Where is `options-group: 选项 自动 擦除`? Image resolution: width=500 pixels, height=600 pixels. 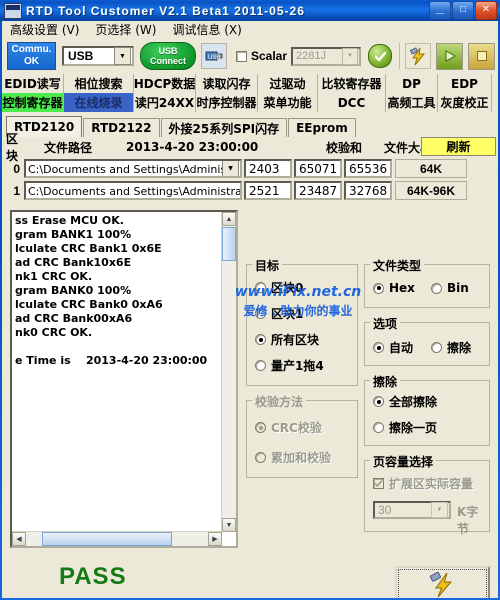
options-group: 选项 自动 擦除 is located at coordinates (427, 340).